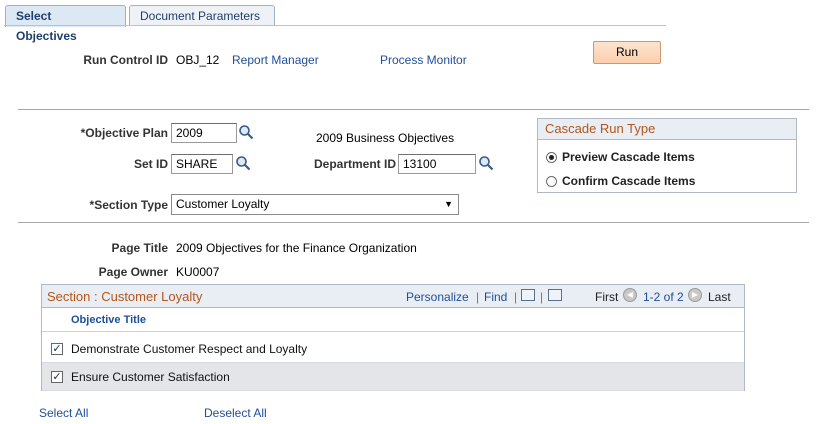  Describe the element at coordinates (629, 181) in the screenshot. I see `radio-confirm-cascade-label: Confirm Cascade Items` at that location.